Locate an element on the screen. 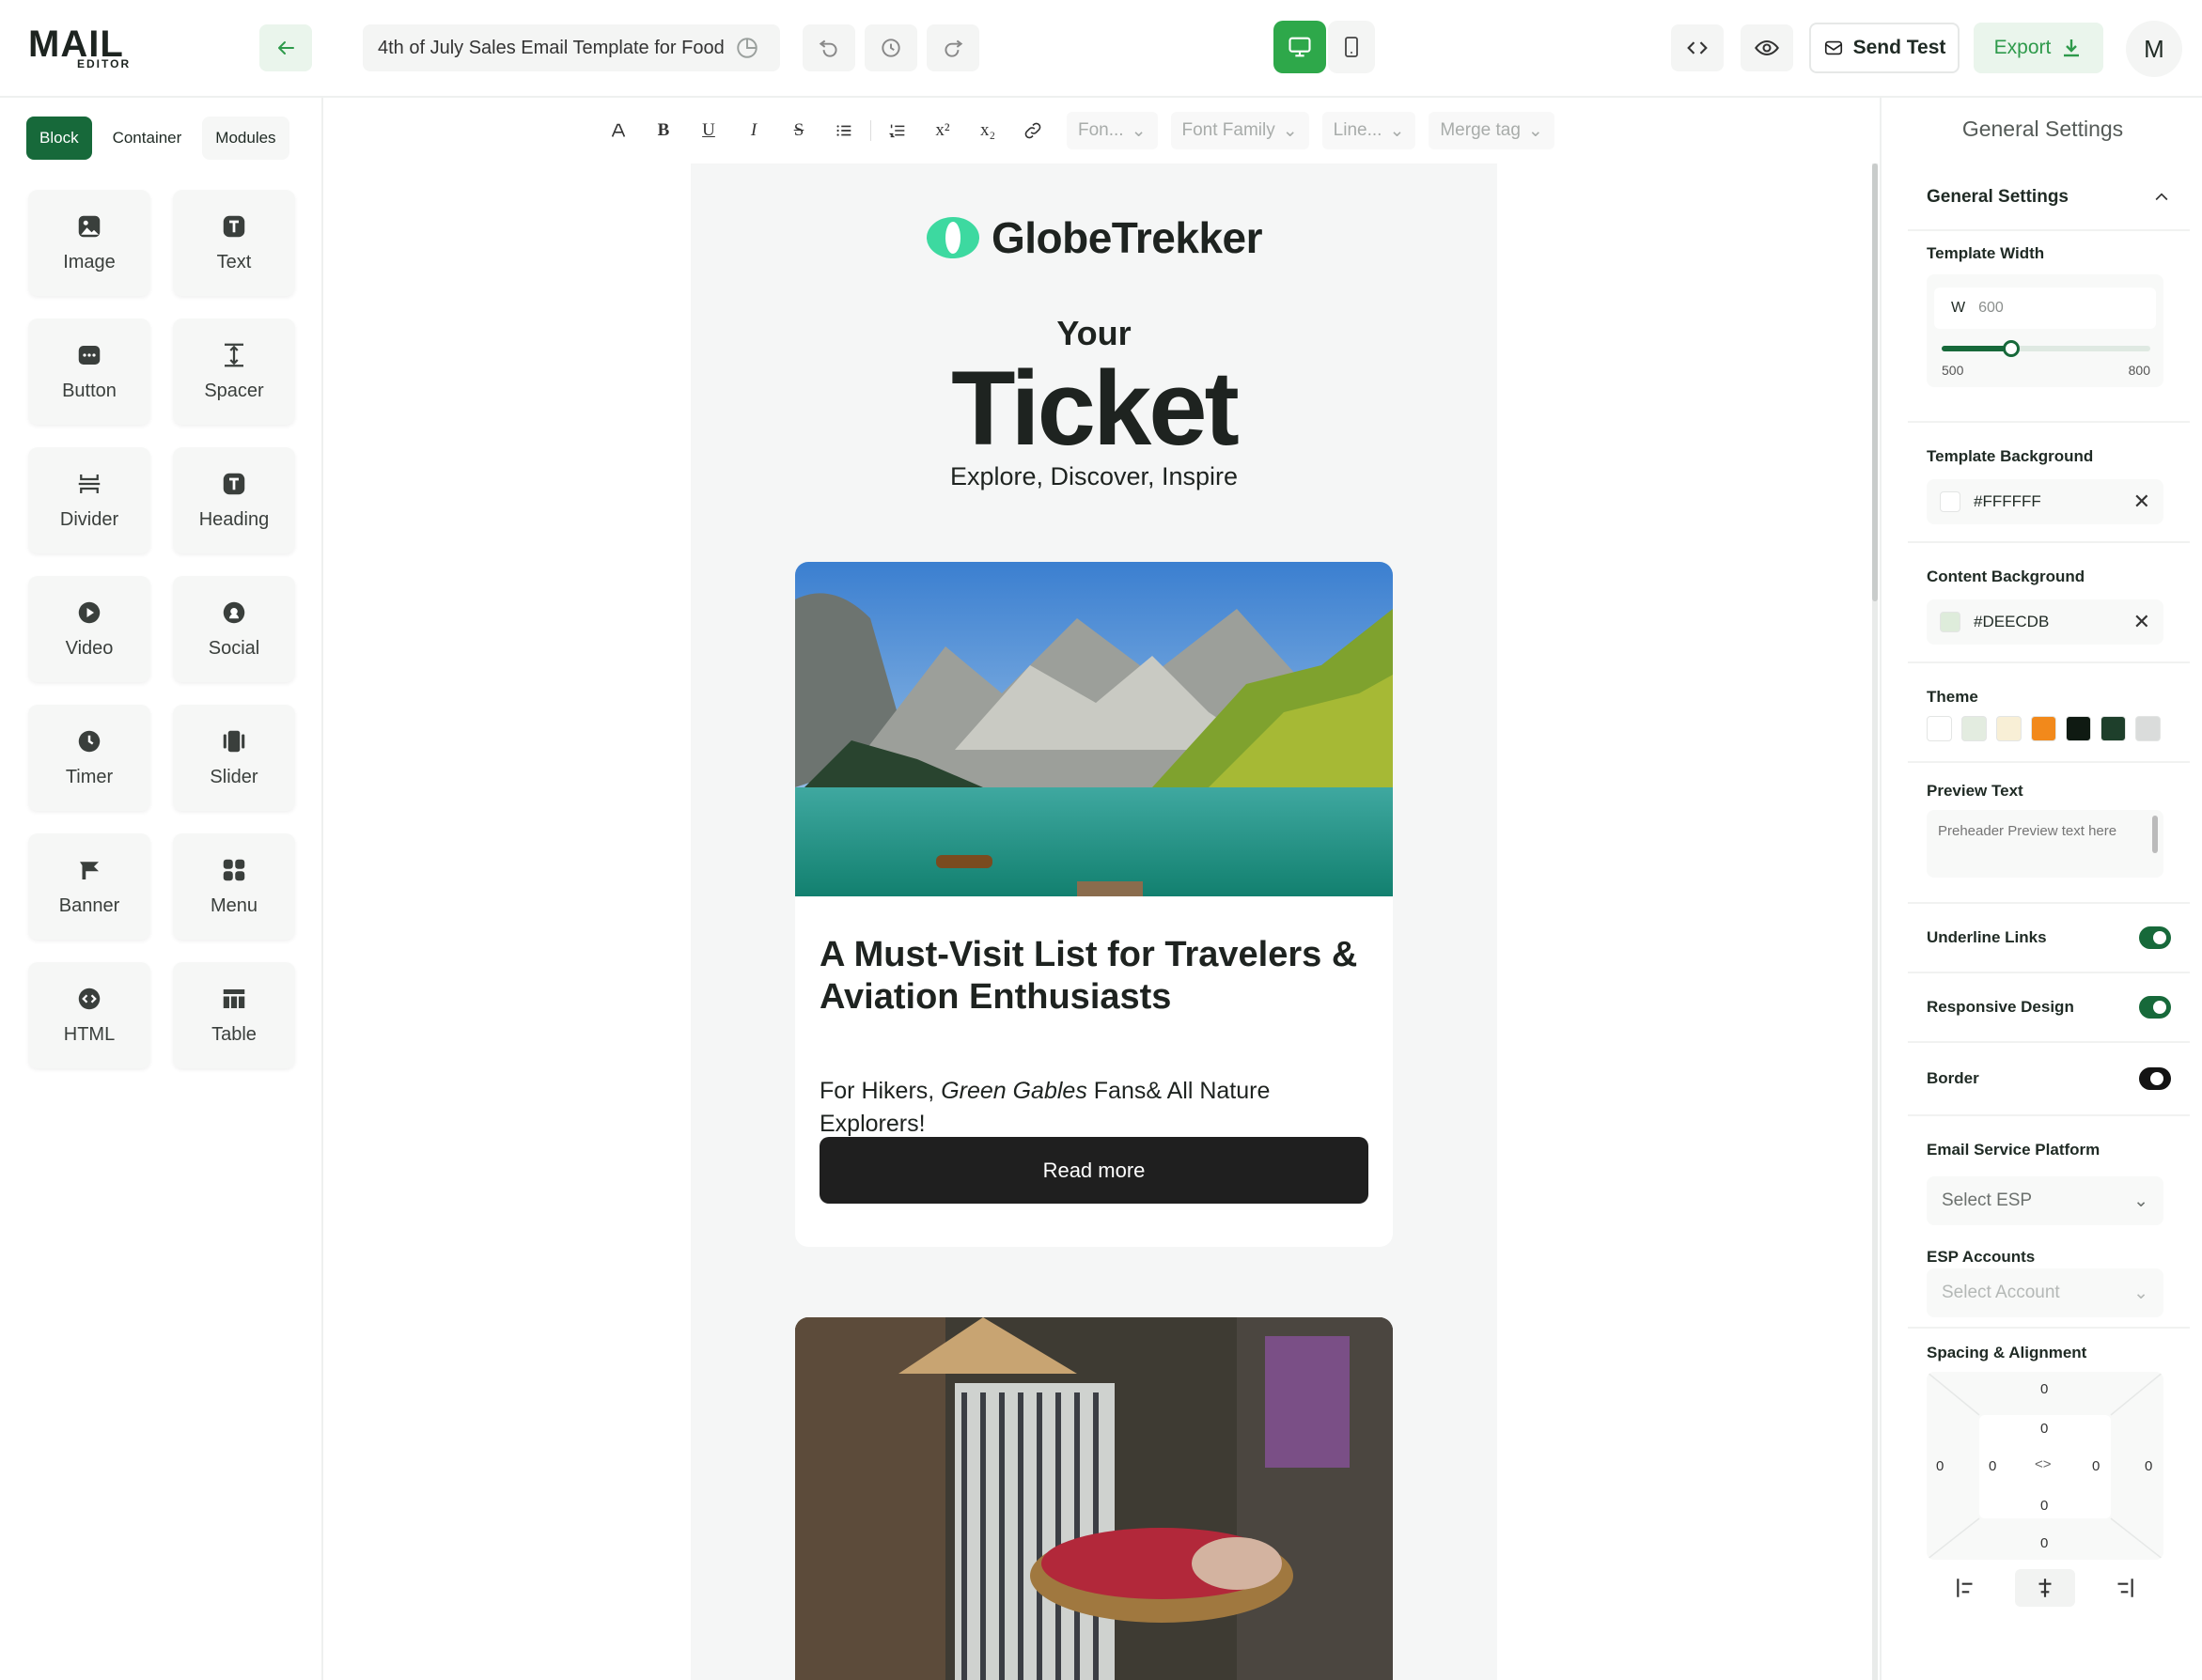 The width and height of the screenshot is (2202, 1680). block-text: Text is located at coordinates (234, 243).